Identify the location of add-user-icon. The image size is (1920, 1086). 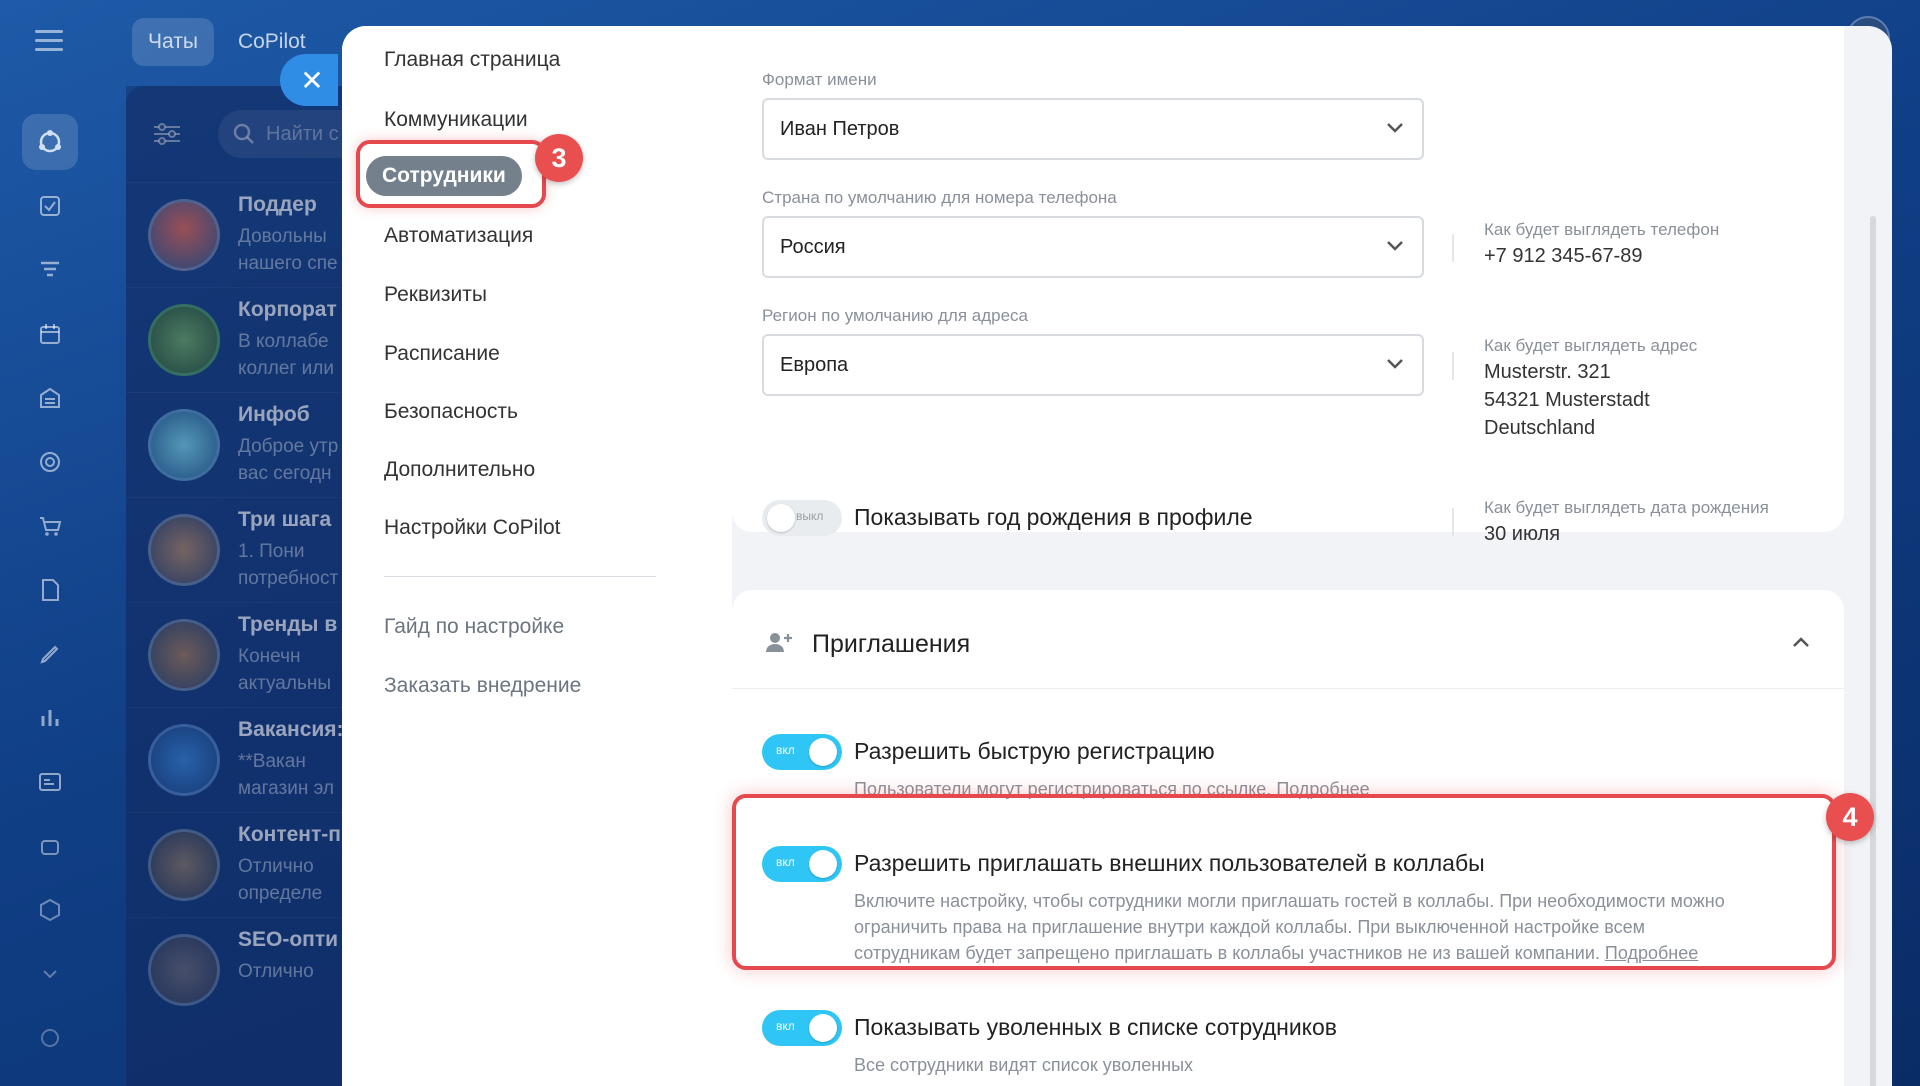
(779, 642).